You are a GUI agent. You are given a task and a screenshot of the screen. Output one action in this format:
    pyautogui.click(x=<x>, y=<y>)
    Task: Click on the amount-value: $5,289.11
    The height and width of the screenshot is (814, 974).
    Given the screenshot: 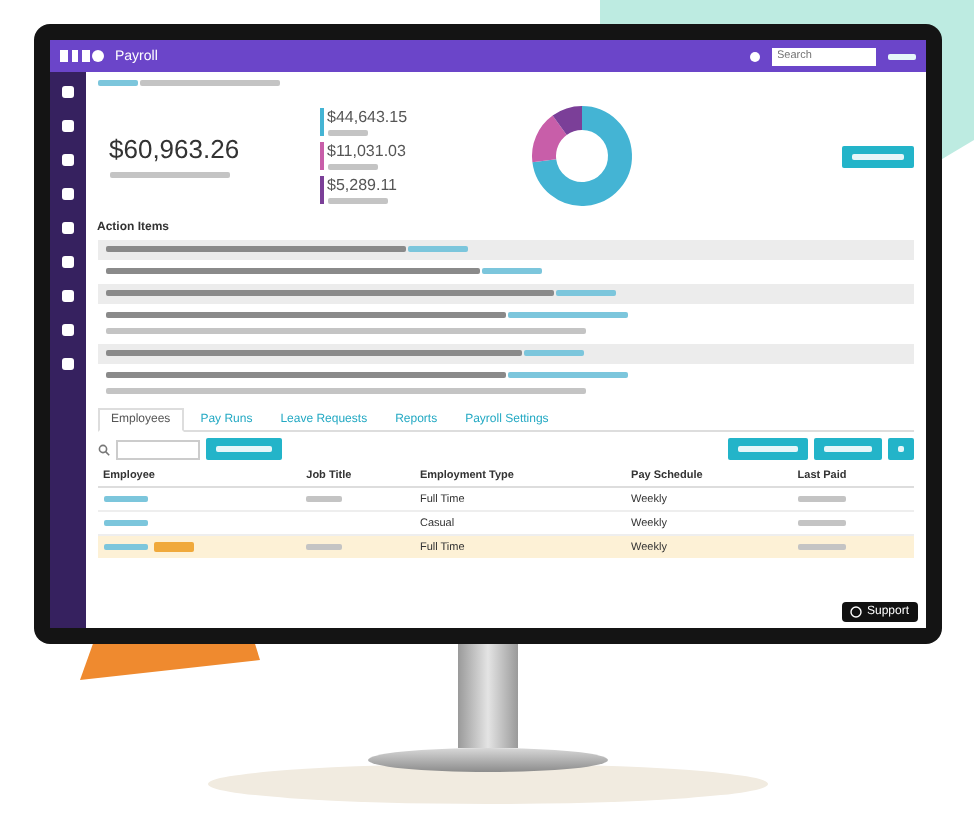 What is the action you would take?
    pyautogui.click(x=362, y=185)
    